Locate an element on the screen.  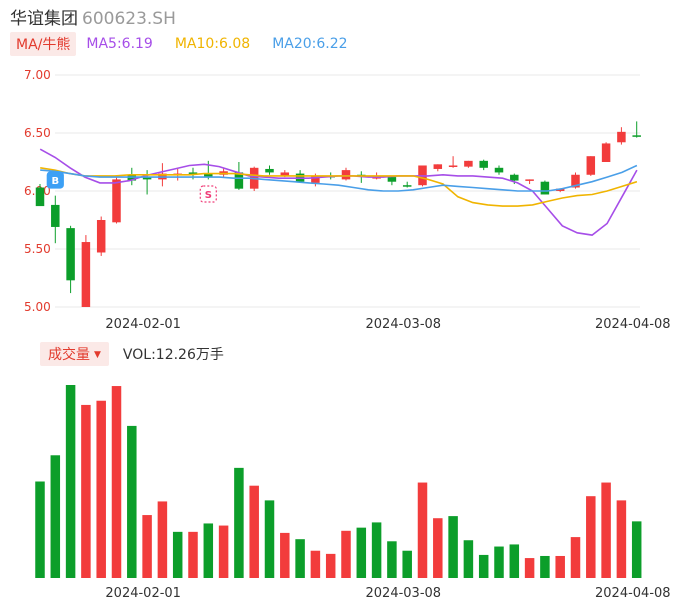
marker-symbol: B is located at coordinates (55, 181).